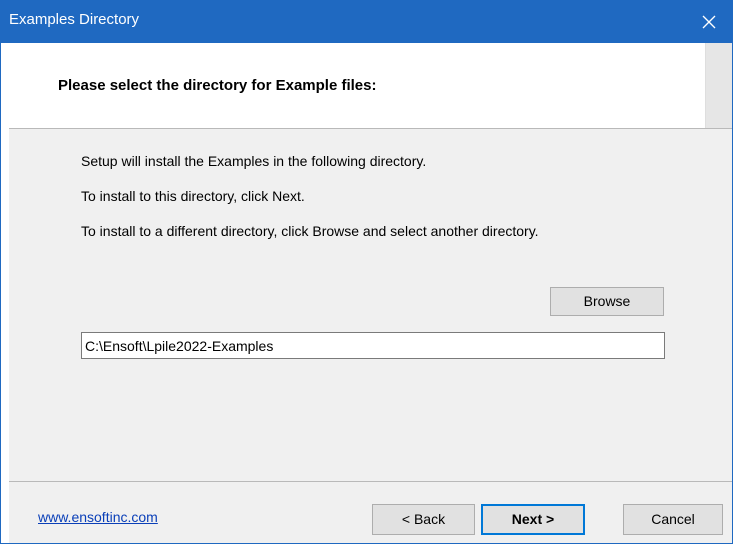 The image size is (733, 544). Describe the element at coordinates (98, 517) in the screenshot. I see `website-link: www.ensoftinc.com` at that location.